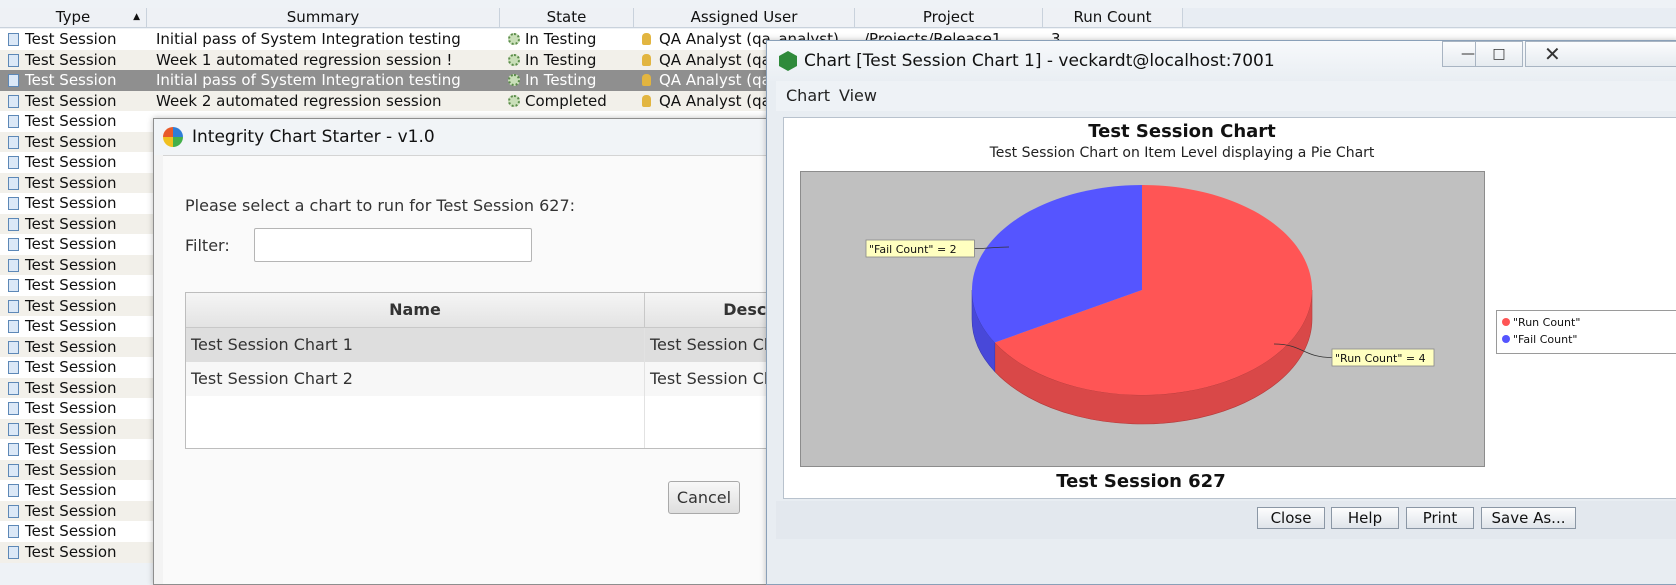  What do you see at coordinates (858, 96) in the screenshot?
I see `menu-view: View` at bounding box center [858, 96].